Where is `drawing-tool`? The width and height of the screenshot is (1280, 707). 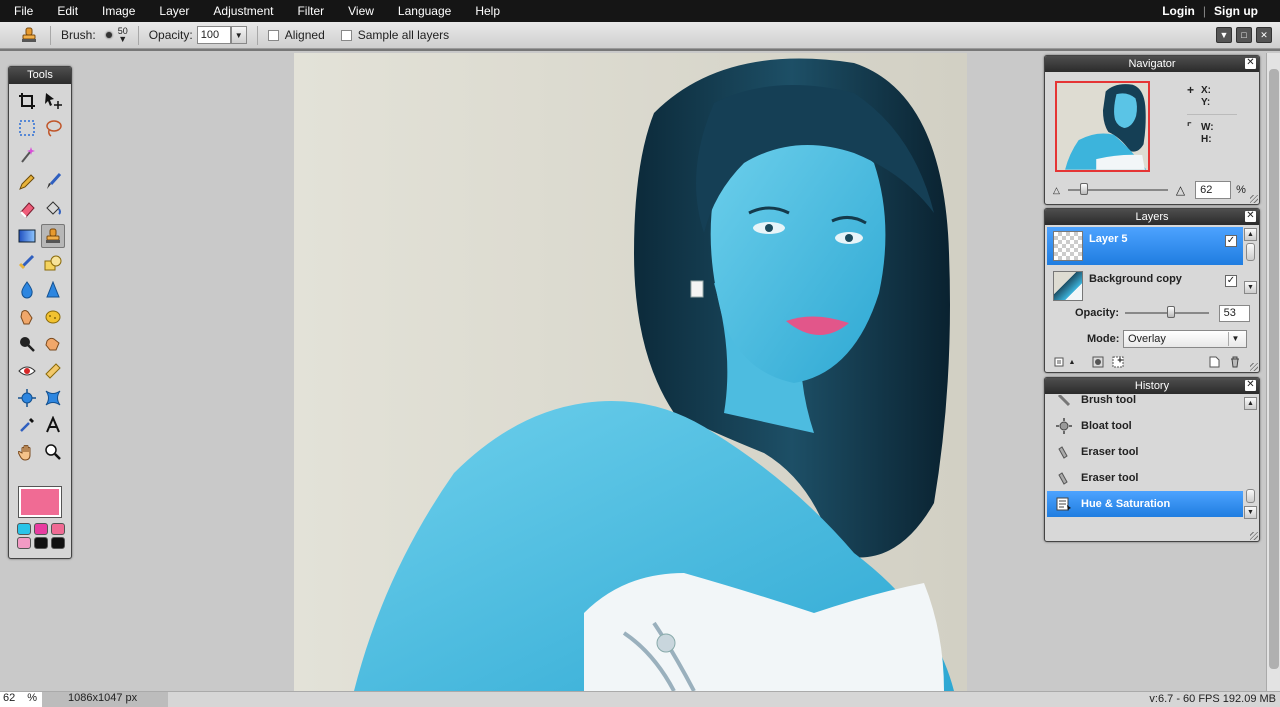
drawing-tool is located at coordinates (53, 263).